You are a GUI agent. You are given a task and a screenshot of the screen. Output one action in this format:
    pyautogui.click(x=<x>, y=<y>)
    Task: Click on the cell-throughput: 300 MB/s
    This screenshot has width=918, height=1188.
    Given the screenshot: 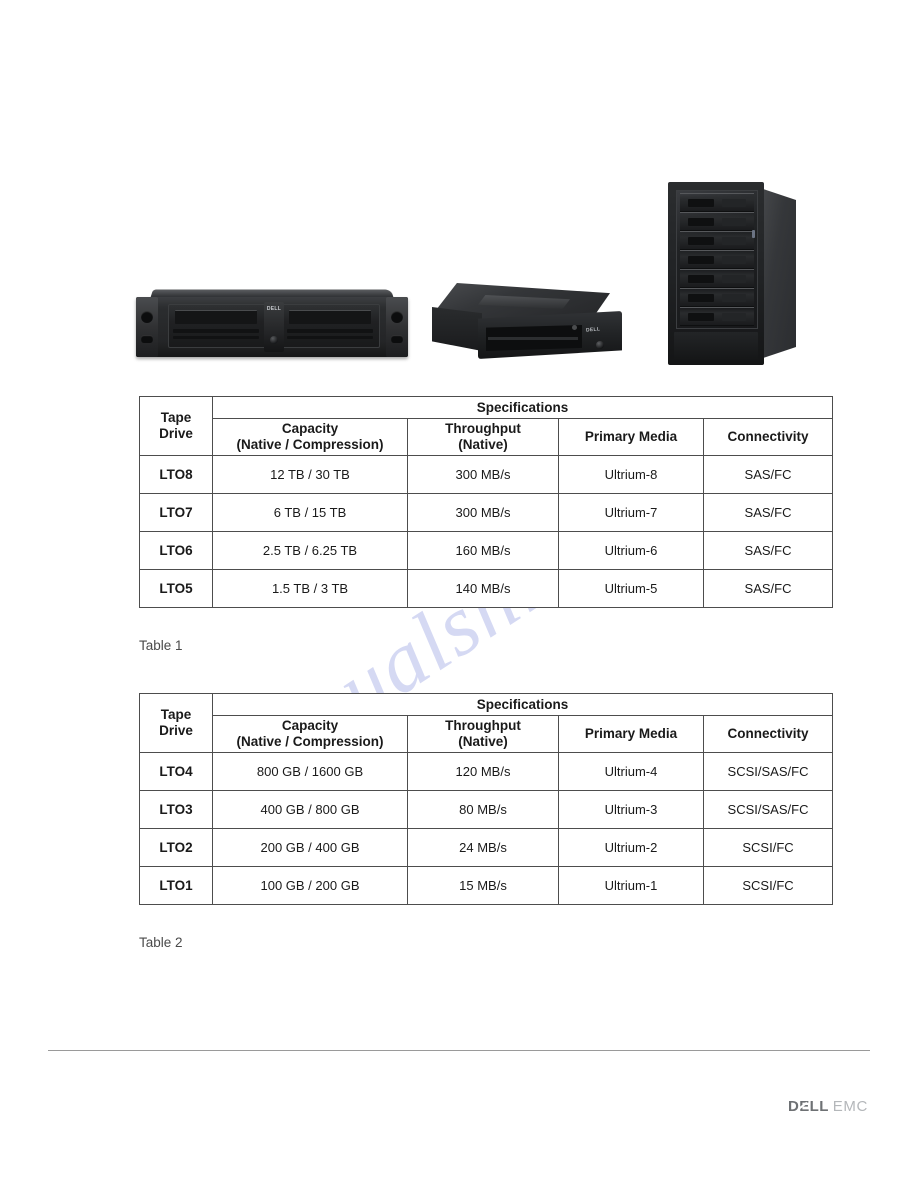 What is the action you would take?
    pyautogui.click(x=483, y=474)
    